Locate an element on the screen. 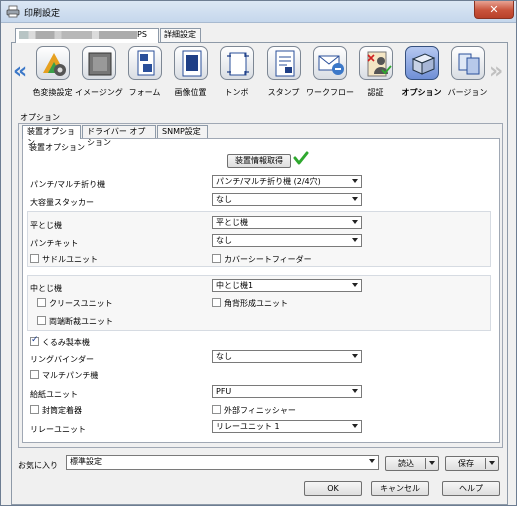 Image resolution: width=517 pixels, height=506 pixels. icon-label: 画像位置 is located at coordinates (190, 92).